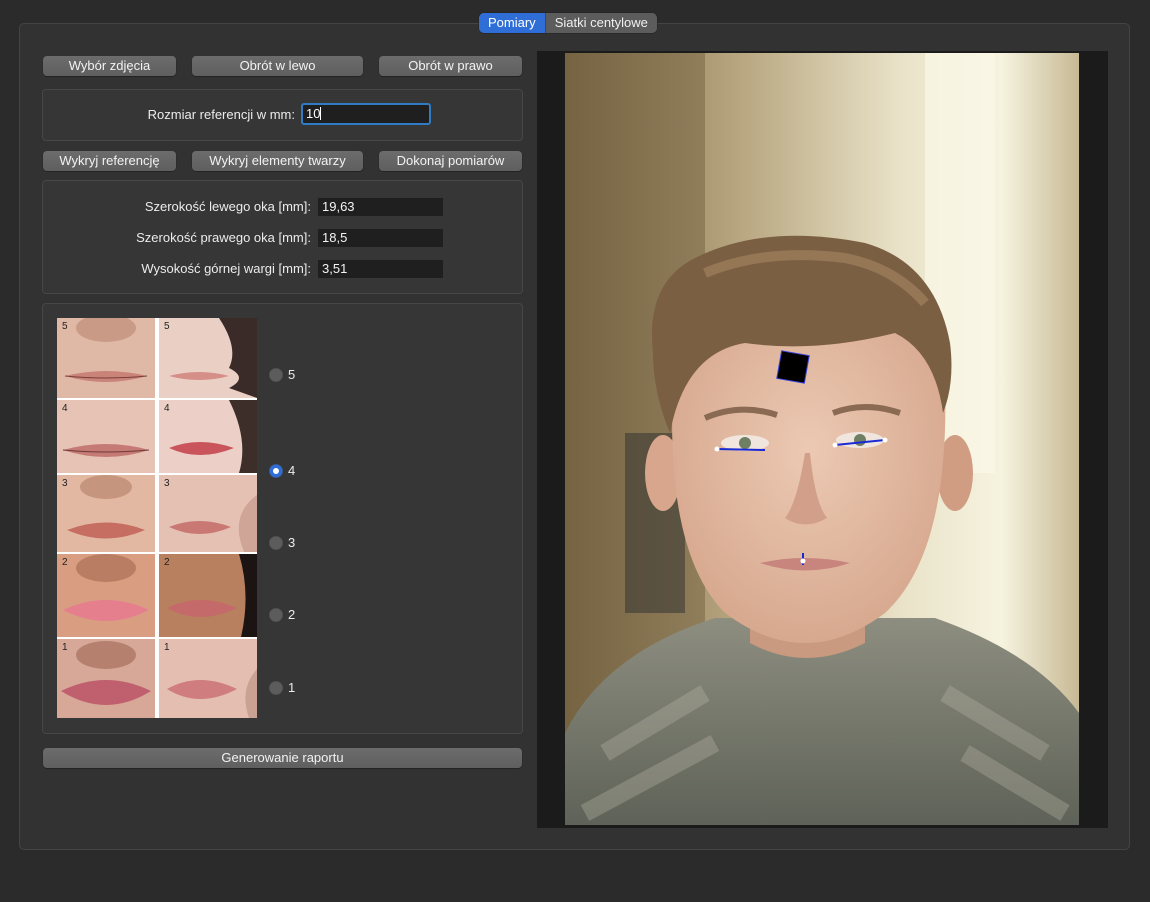 The image size is (1150, 902). I want to click on tab-pomiary: Pomiary, so click(512, 23).